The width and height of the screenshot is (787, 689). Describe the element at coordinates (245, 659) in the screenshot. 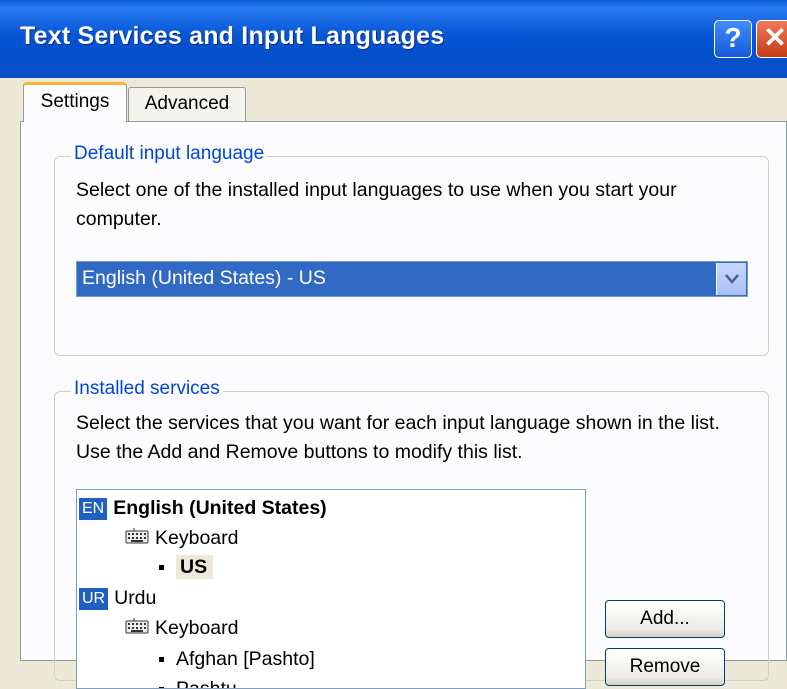

I see `tree-item-label: Afghan [Pashto]` at that location.